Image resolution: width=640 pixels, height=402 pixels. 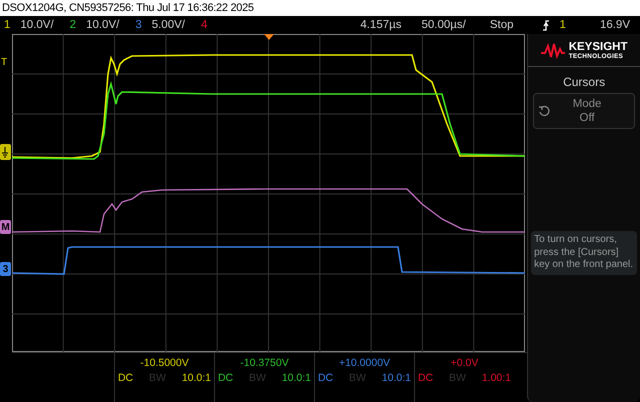 I want to click on window-title: DSOX1204G, CN59357256: Thu Jul 17 16:36:22 2025, so click(x=320, y=8).